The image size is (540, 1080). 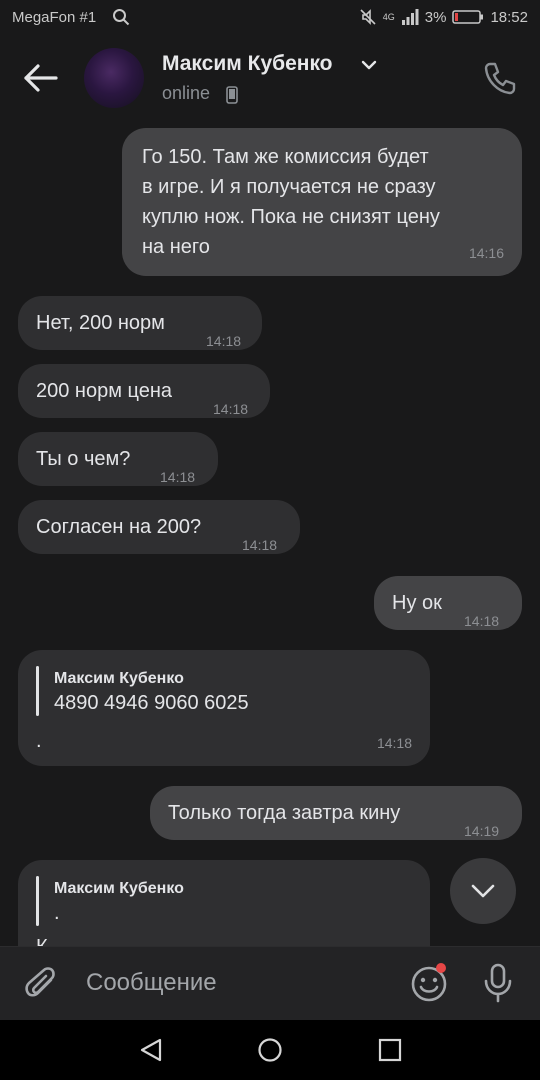 I want to click on chat-header: Максим Кубенко online, so click(x=270, y=78).